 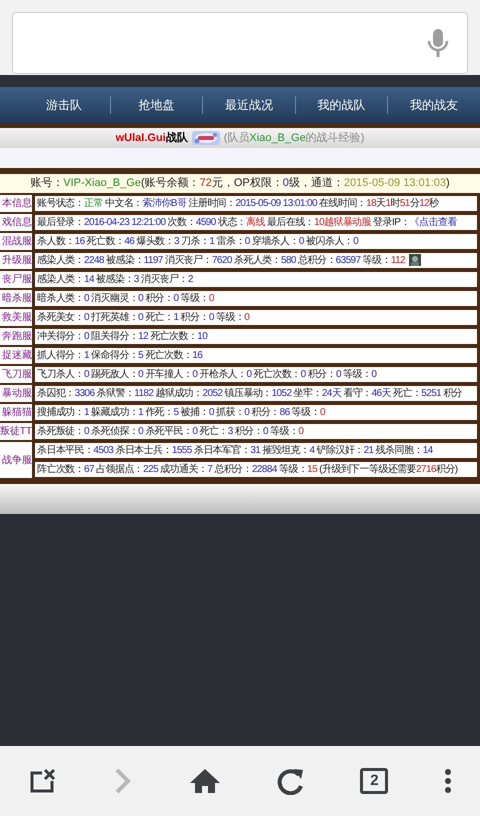 I want to click on nav-link: 我的战队, so click(x=342, y=105).